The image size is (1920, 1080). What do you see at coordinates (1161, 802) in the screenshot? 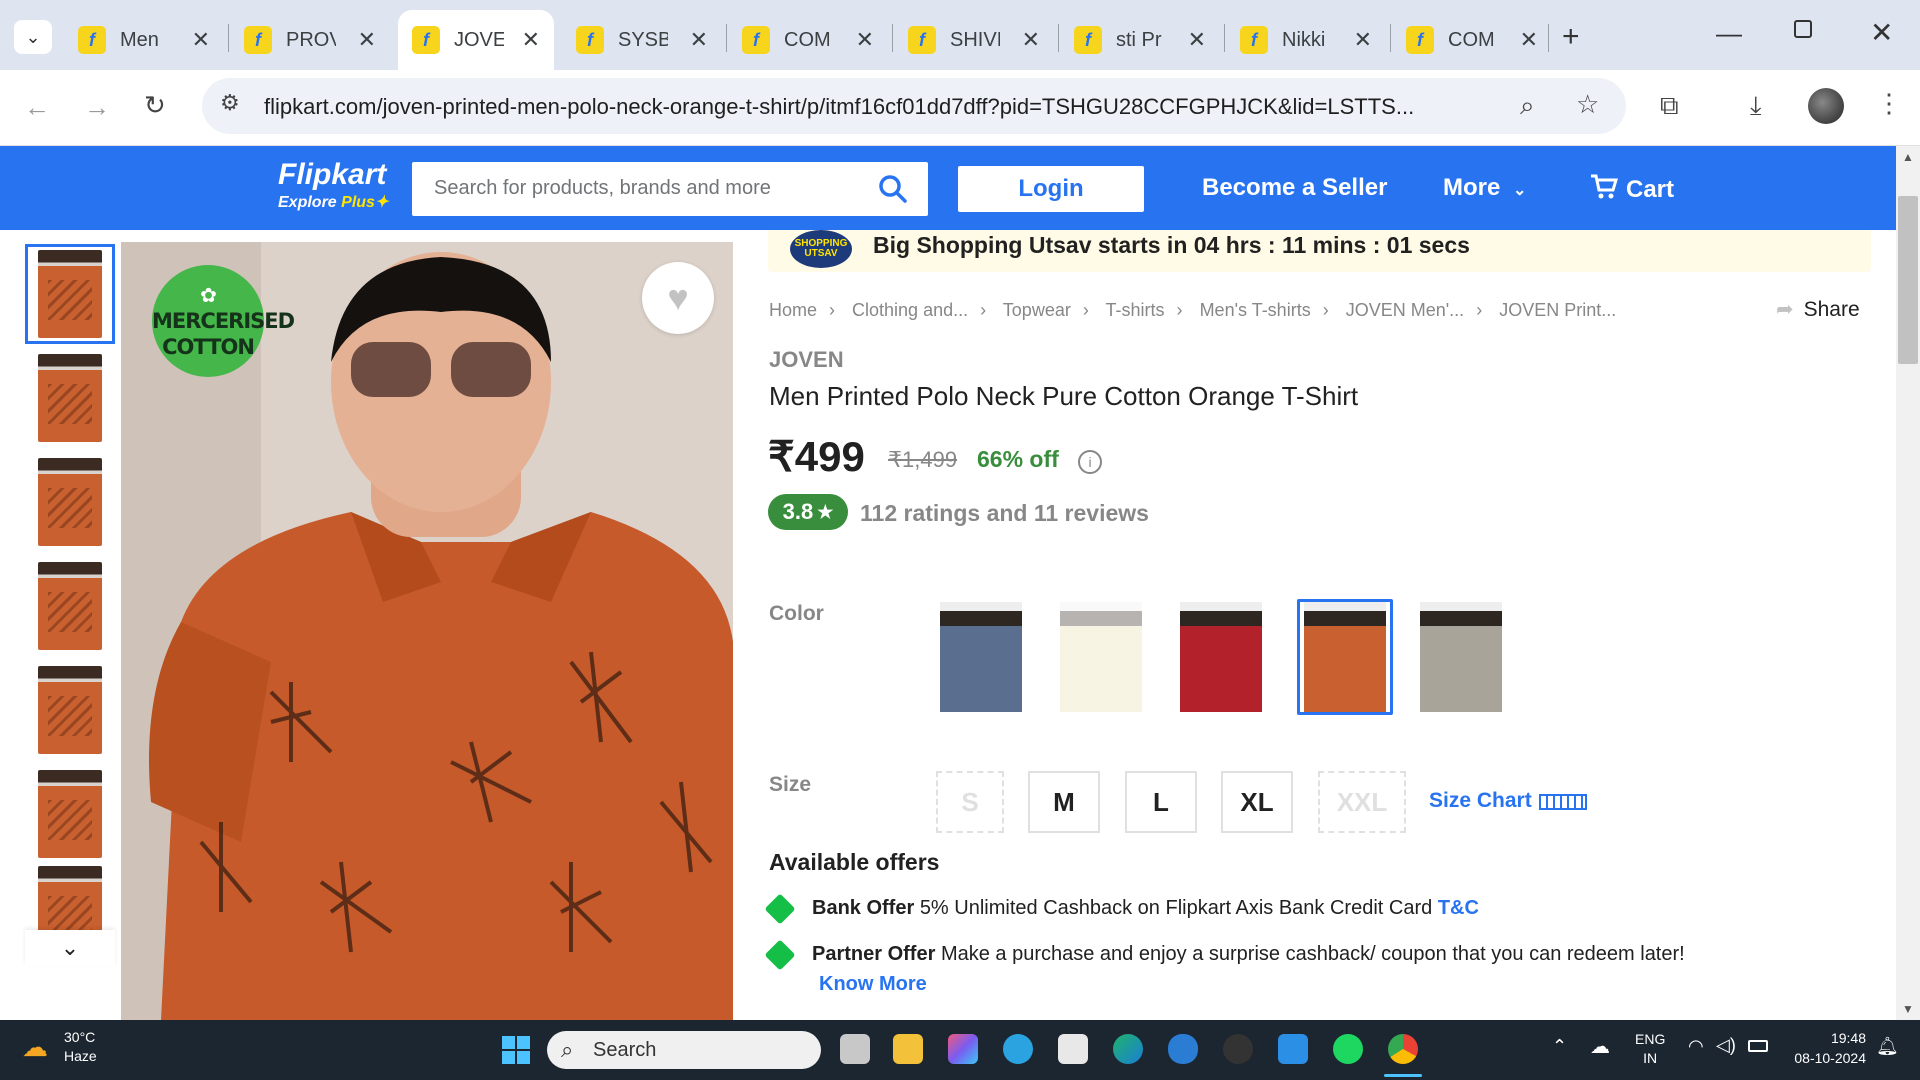
I see `size-option: L` at bounding box center [1161, 802].